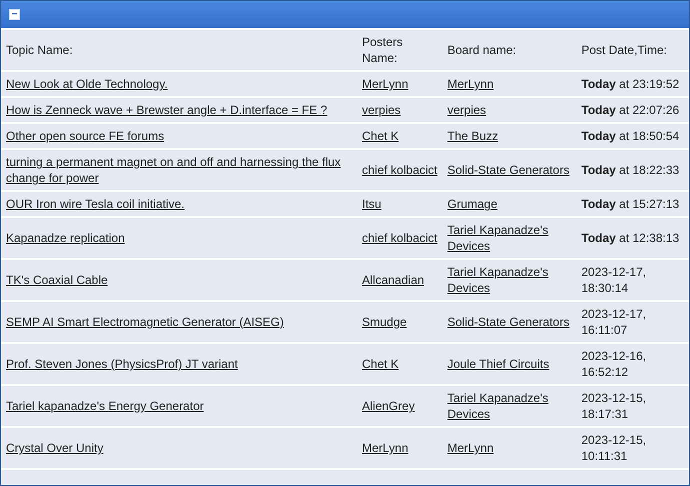 The height and width of the screenshot is (486, 690). I want to click on board-link: Joule Thief Circuits, so click(498, 364).